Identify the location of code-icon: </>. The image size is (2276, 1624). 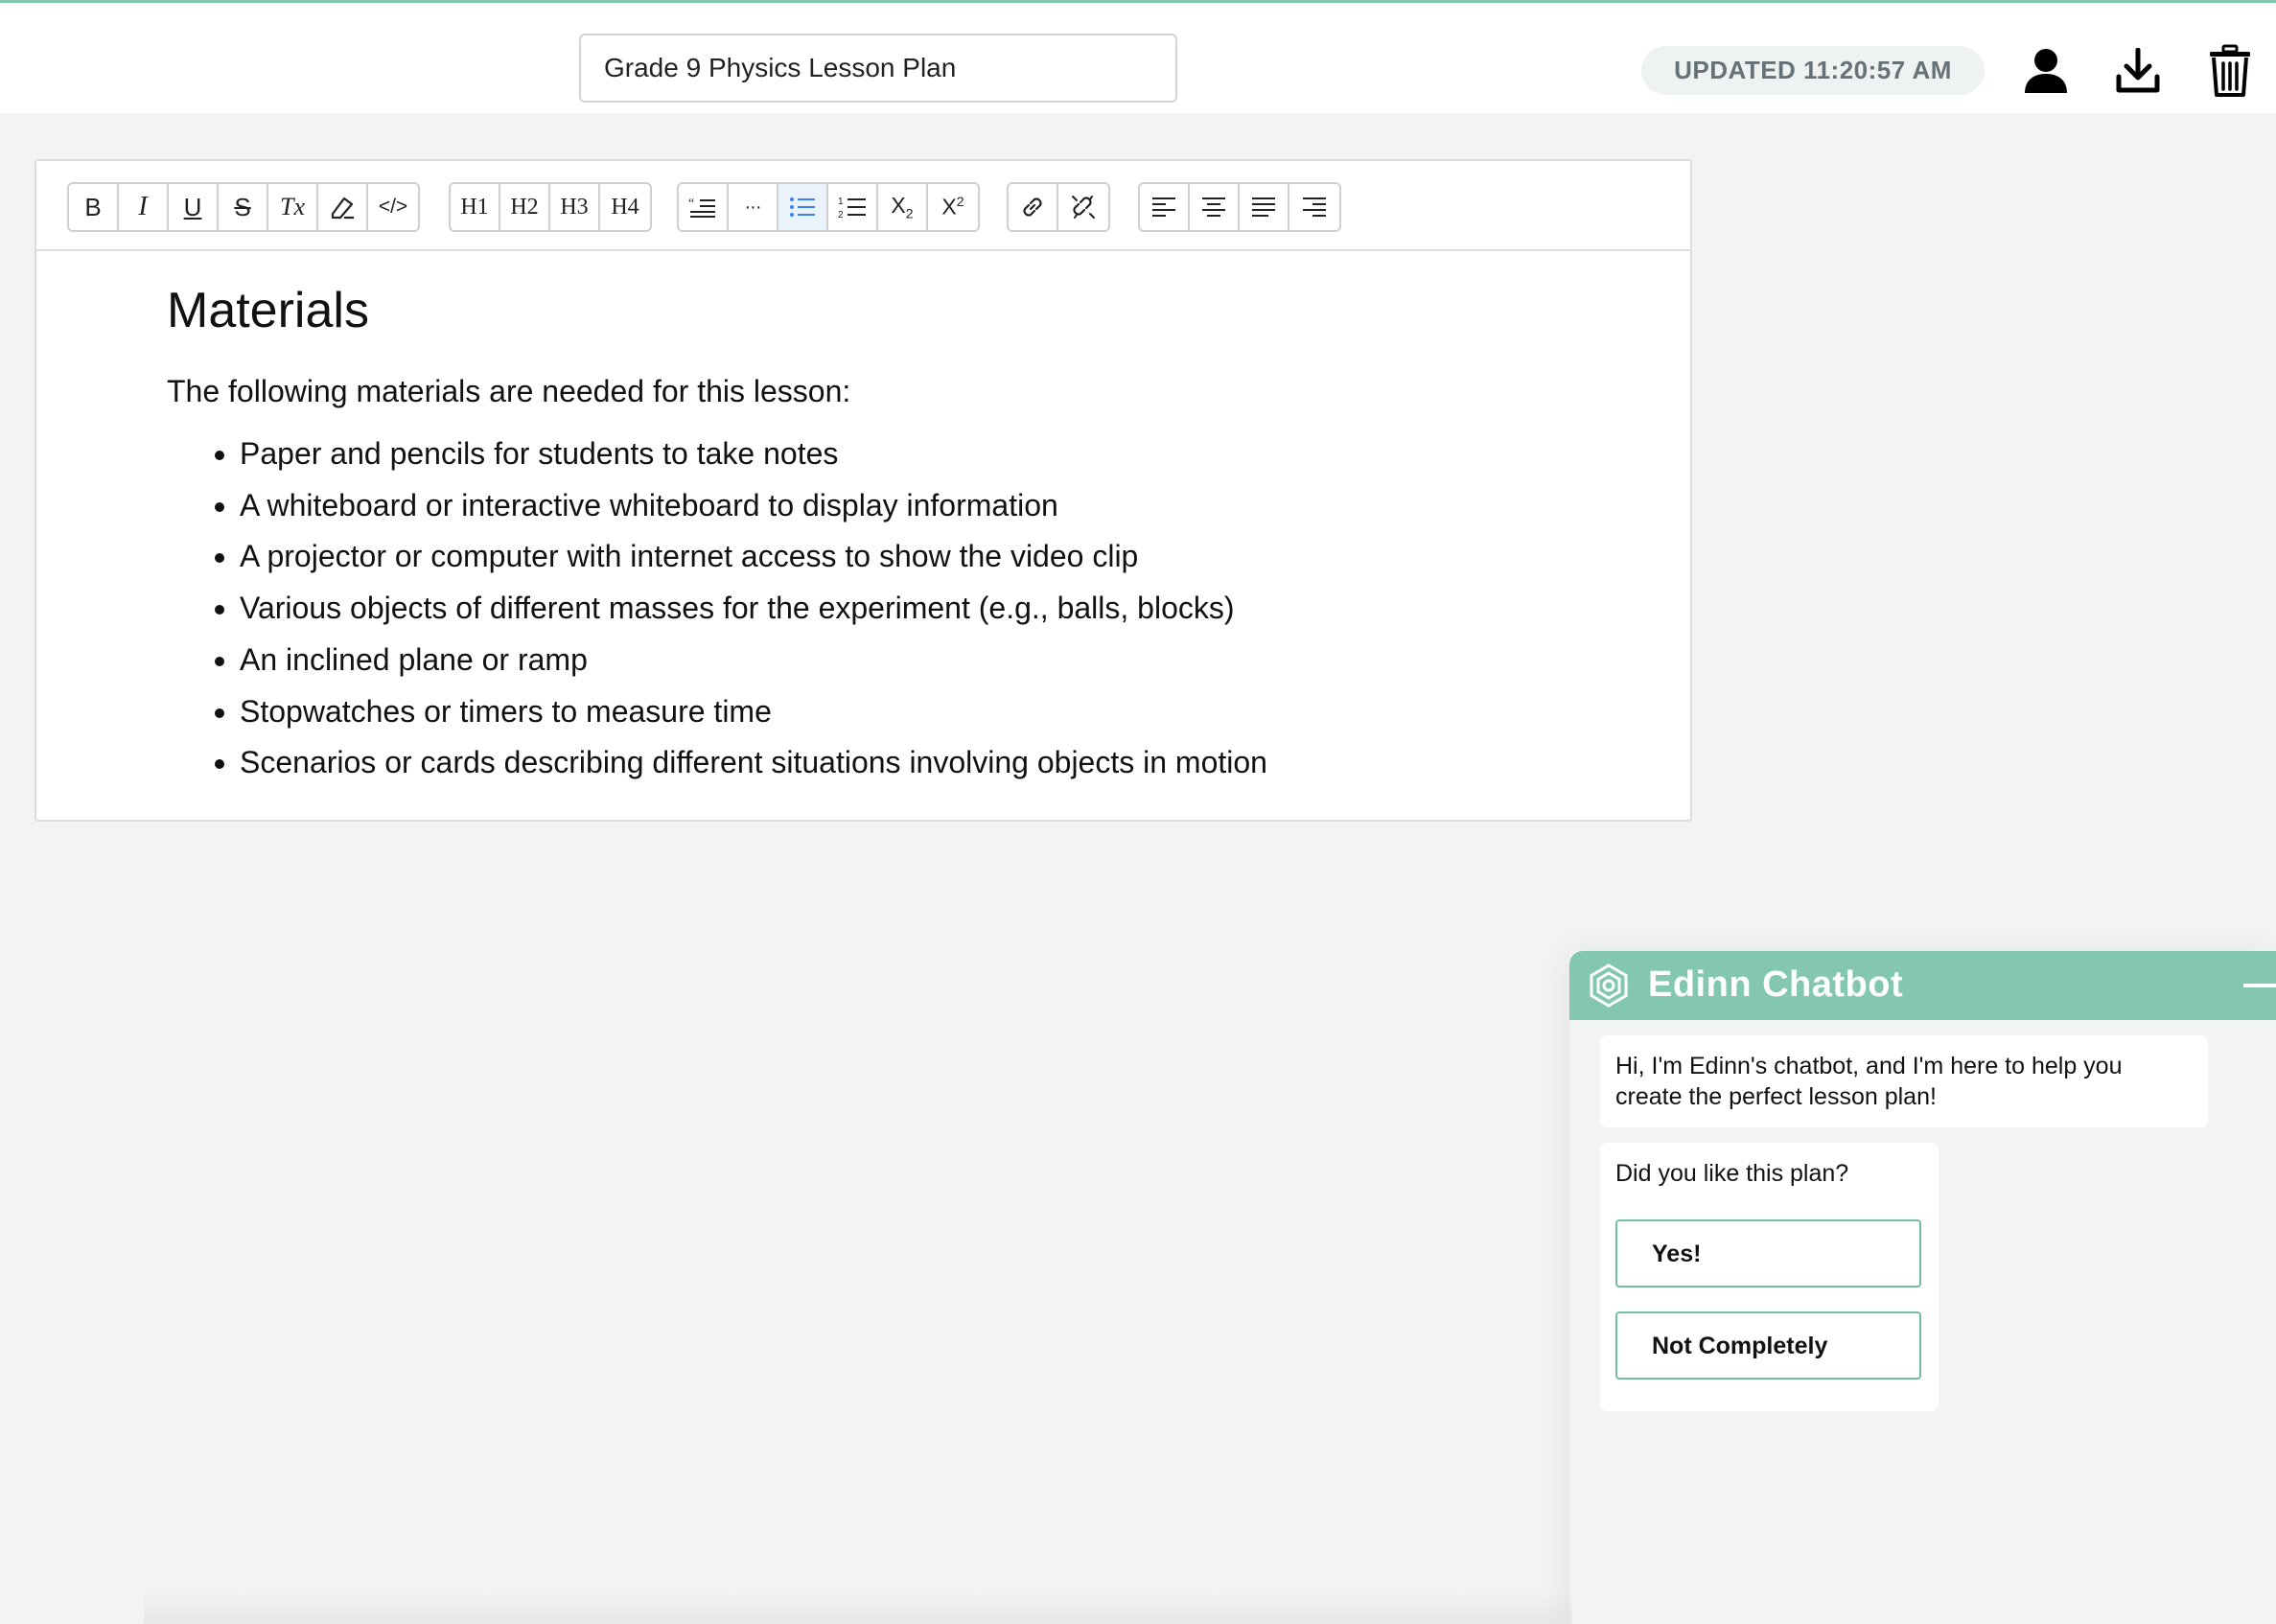
(393, 207).